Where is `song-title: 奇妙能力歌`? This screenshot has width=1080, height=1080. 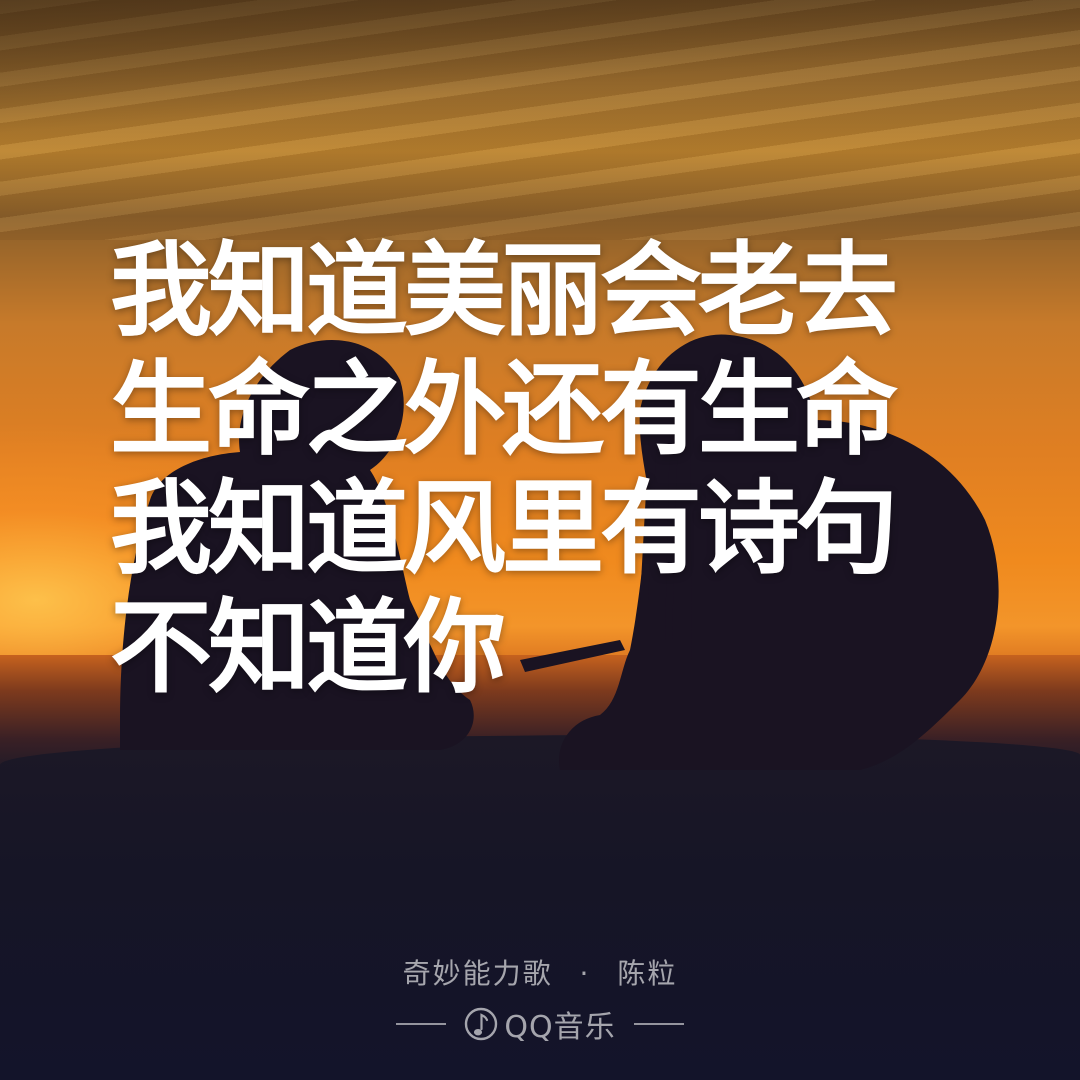 song-title: 奇妙能力歌 is located at coordinates (477, 973).